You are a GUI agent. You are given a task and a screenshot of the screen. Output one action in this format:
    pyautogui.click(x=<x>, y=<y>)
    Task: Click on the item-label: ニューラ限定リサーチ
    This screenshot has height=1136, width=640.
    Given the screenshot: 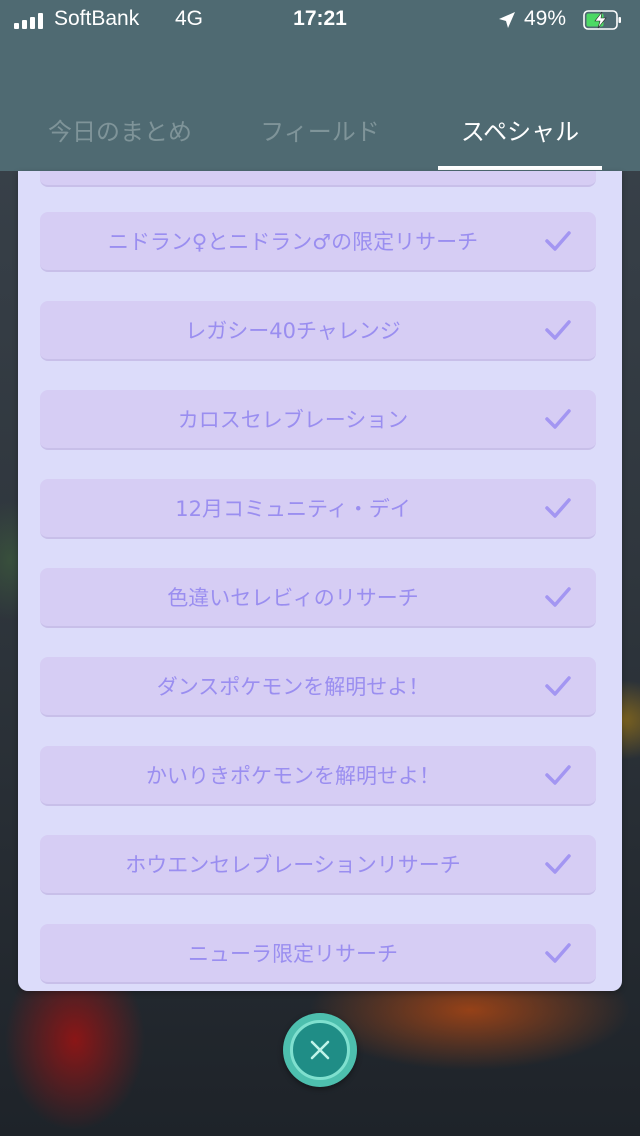 What is the action you would take?
    pyautogui.click(x=293, y=954)
    